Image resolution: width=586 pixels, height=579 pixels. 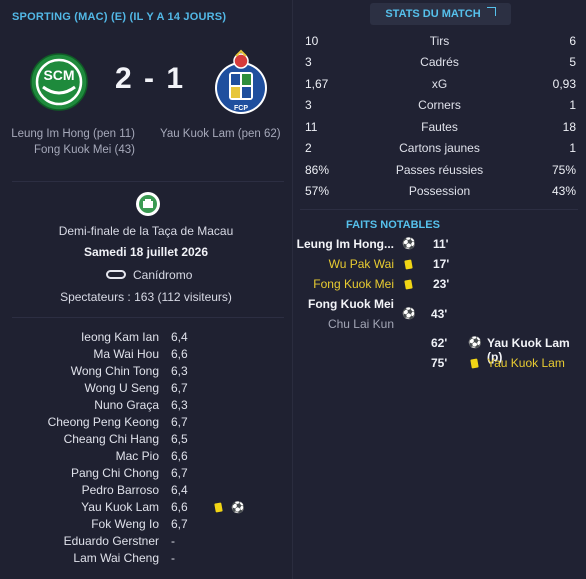 I want to click on stat-label: Tirs, so click(x=439, y=41).